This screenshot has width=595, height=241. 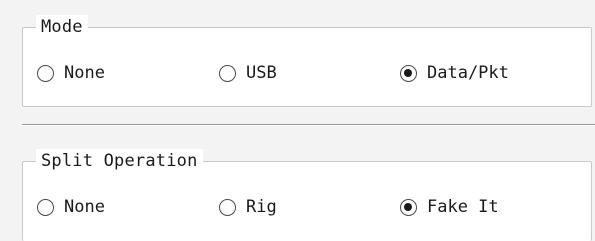 I want to click on split-none-radio: None, so click(x=71, y=207).